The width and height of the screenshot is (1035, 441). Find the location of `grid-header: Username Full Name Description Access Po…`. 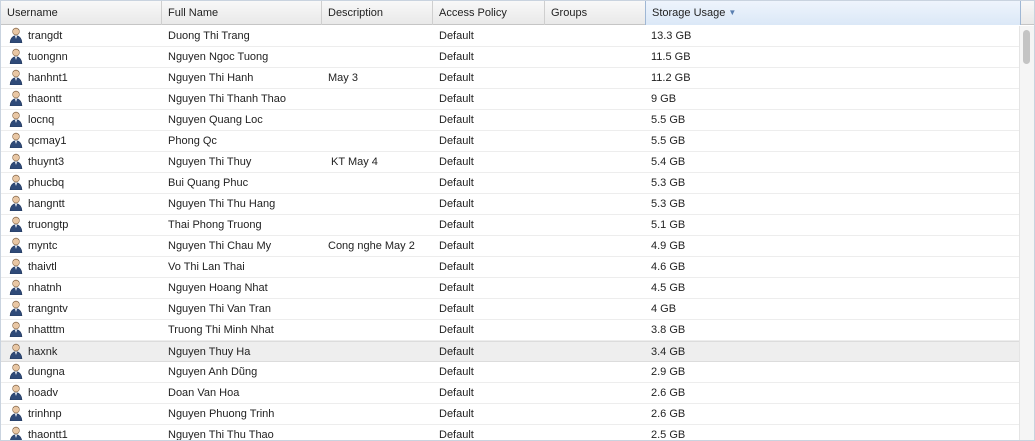

grid-header: Username Full Name Description Access Po… is located at coordinates (517, 13).